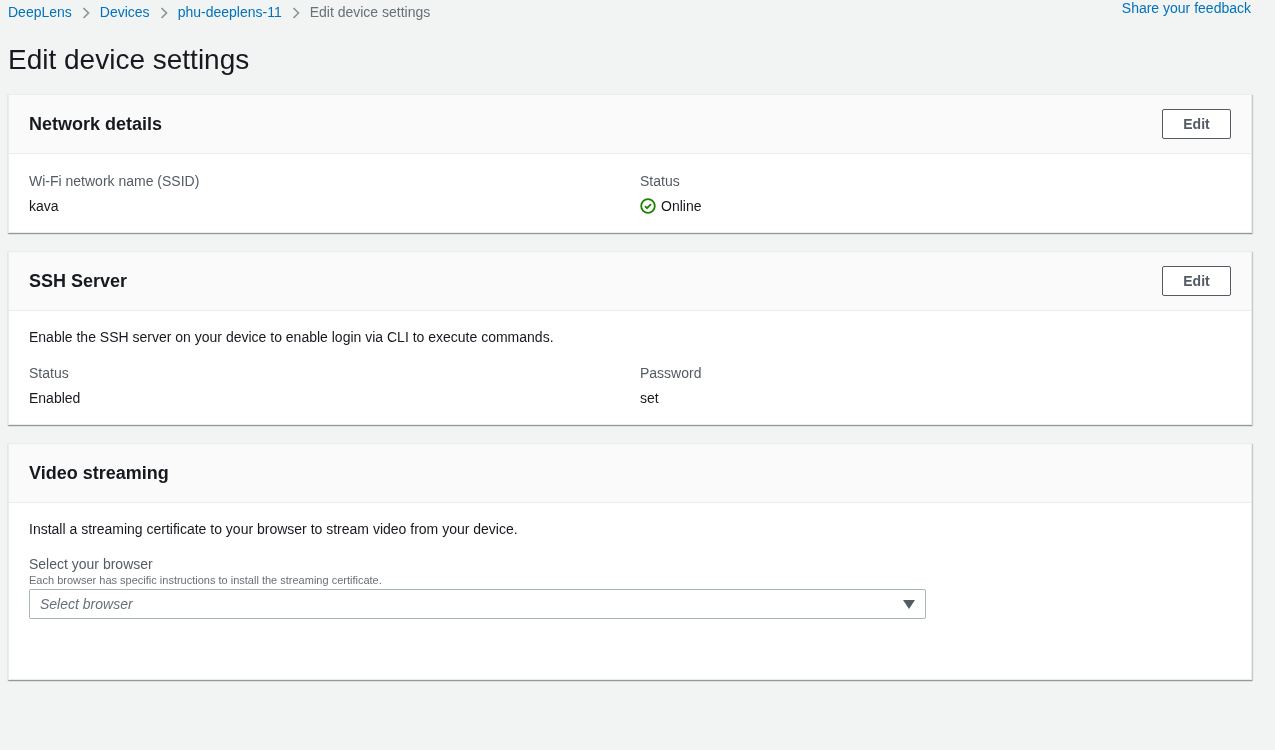 This screenshot has width=1275, height=750. What do you see at coordinates (909, 604) in the screenshot?
I see `caret-icon` at bounding box center [909, 604].